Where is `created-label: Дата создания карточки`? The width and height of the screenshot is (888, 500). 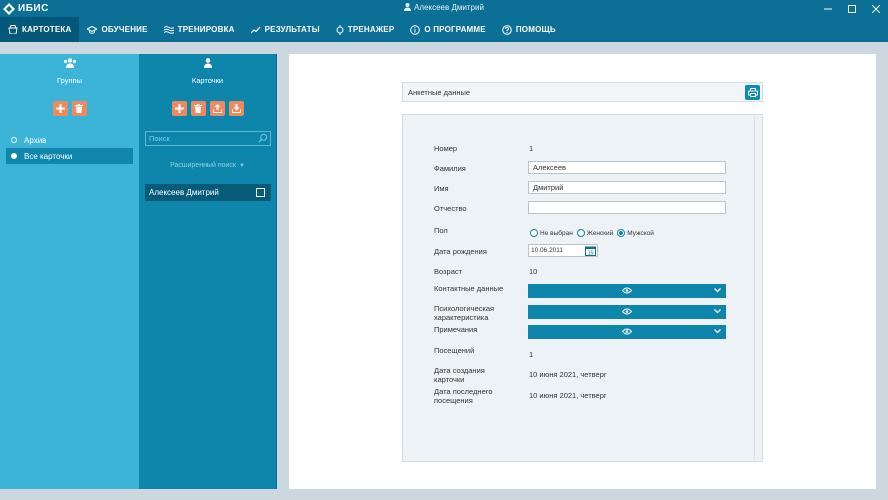 created-label: Дата создания карточки is located at coordinates (459, 375).